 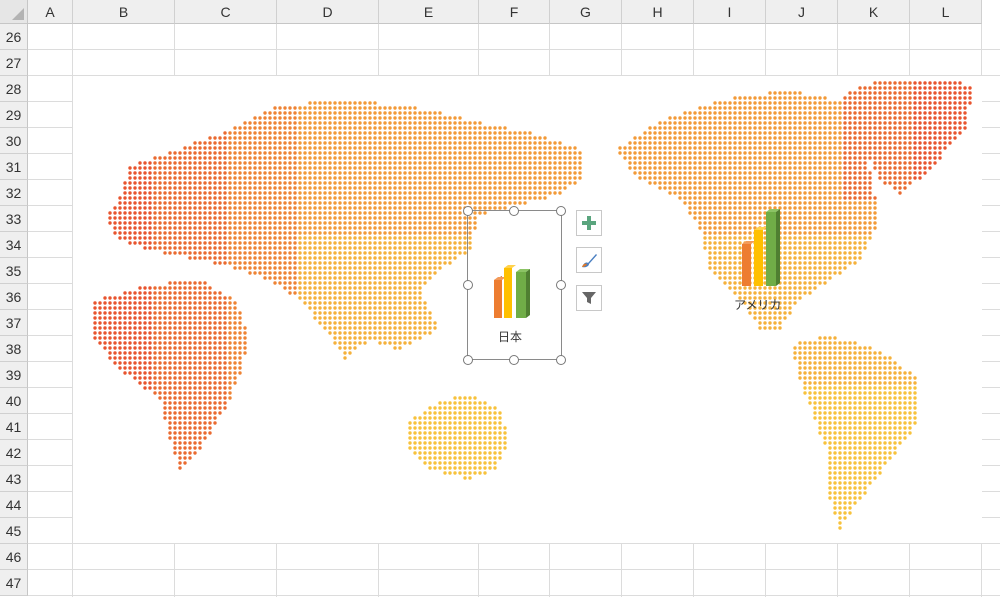 I want to click on row-header-46: 46, so click(x=14, y=557).